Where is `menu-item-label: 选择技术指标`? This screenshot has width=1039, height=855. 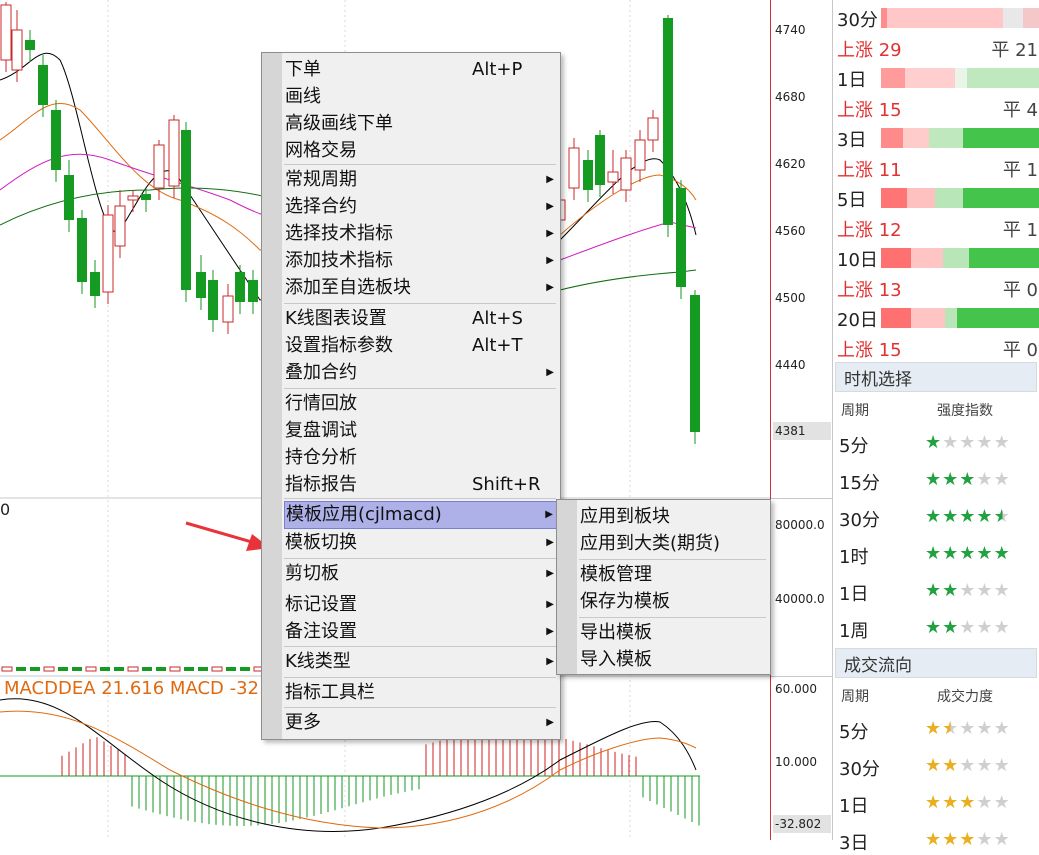
menu-item-label: 选择技术指标 is located at coordinates (339, 233).